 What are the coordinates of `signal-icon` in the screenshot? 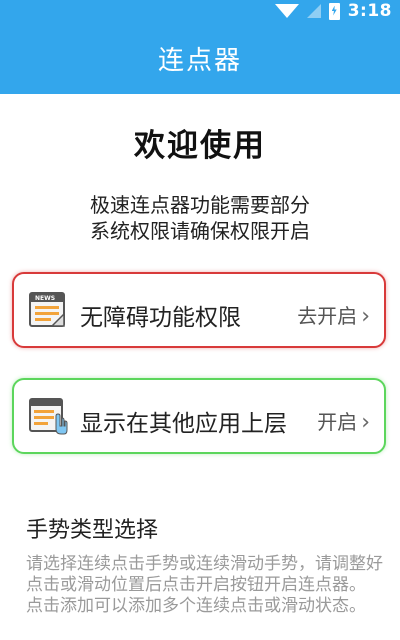 It's located at (313, 11).